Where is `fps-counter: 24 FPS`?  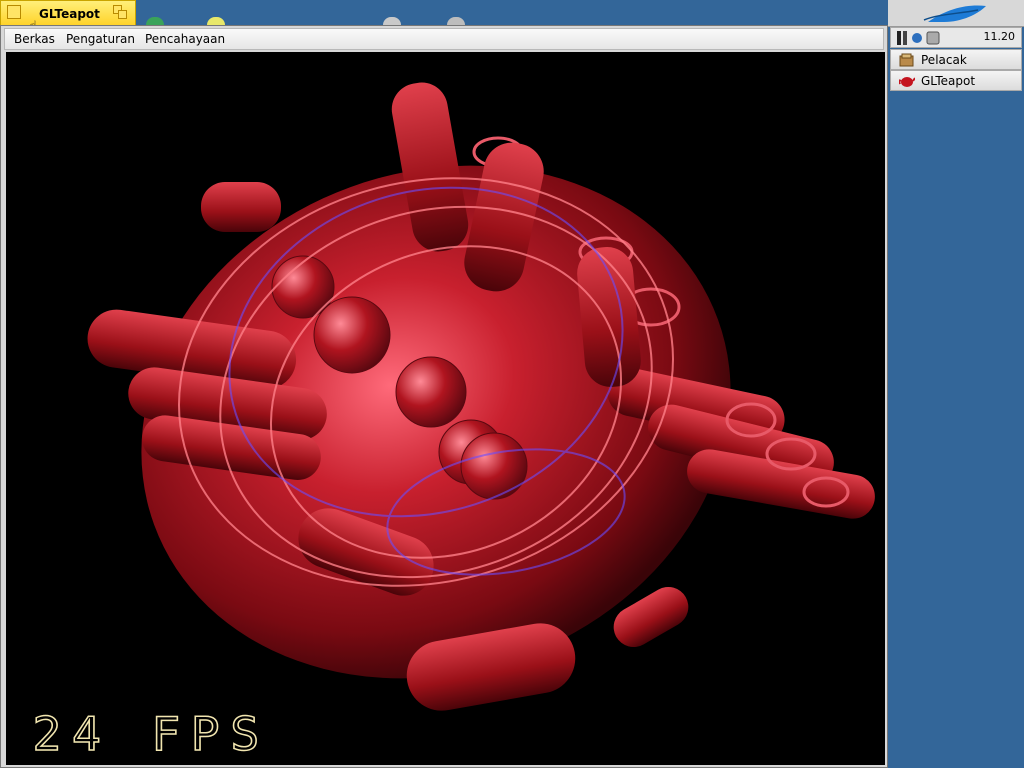 fps-counter: 24 FPS is located at coordinates (151, 734).